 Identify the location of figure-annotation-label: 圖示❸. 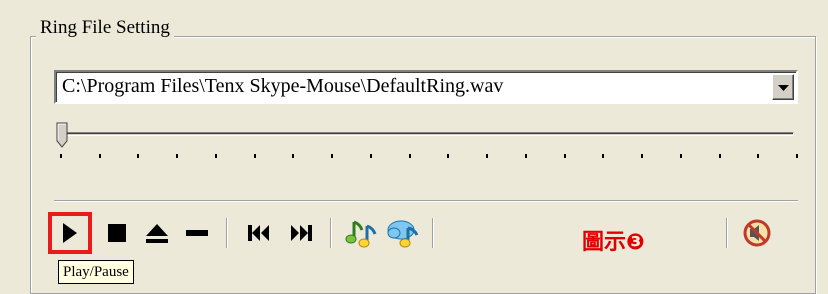
(613, 242).